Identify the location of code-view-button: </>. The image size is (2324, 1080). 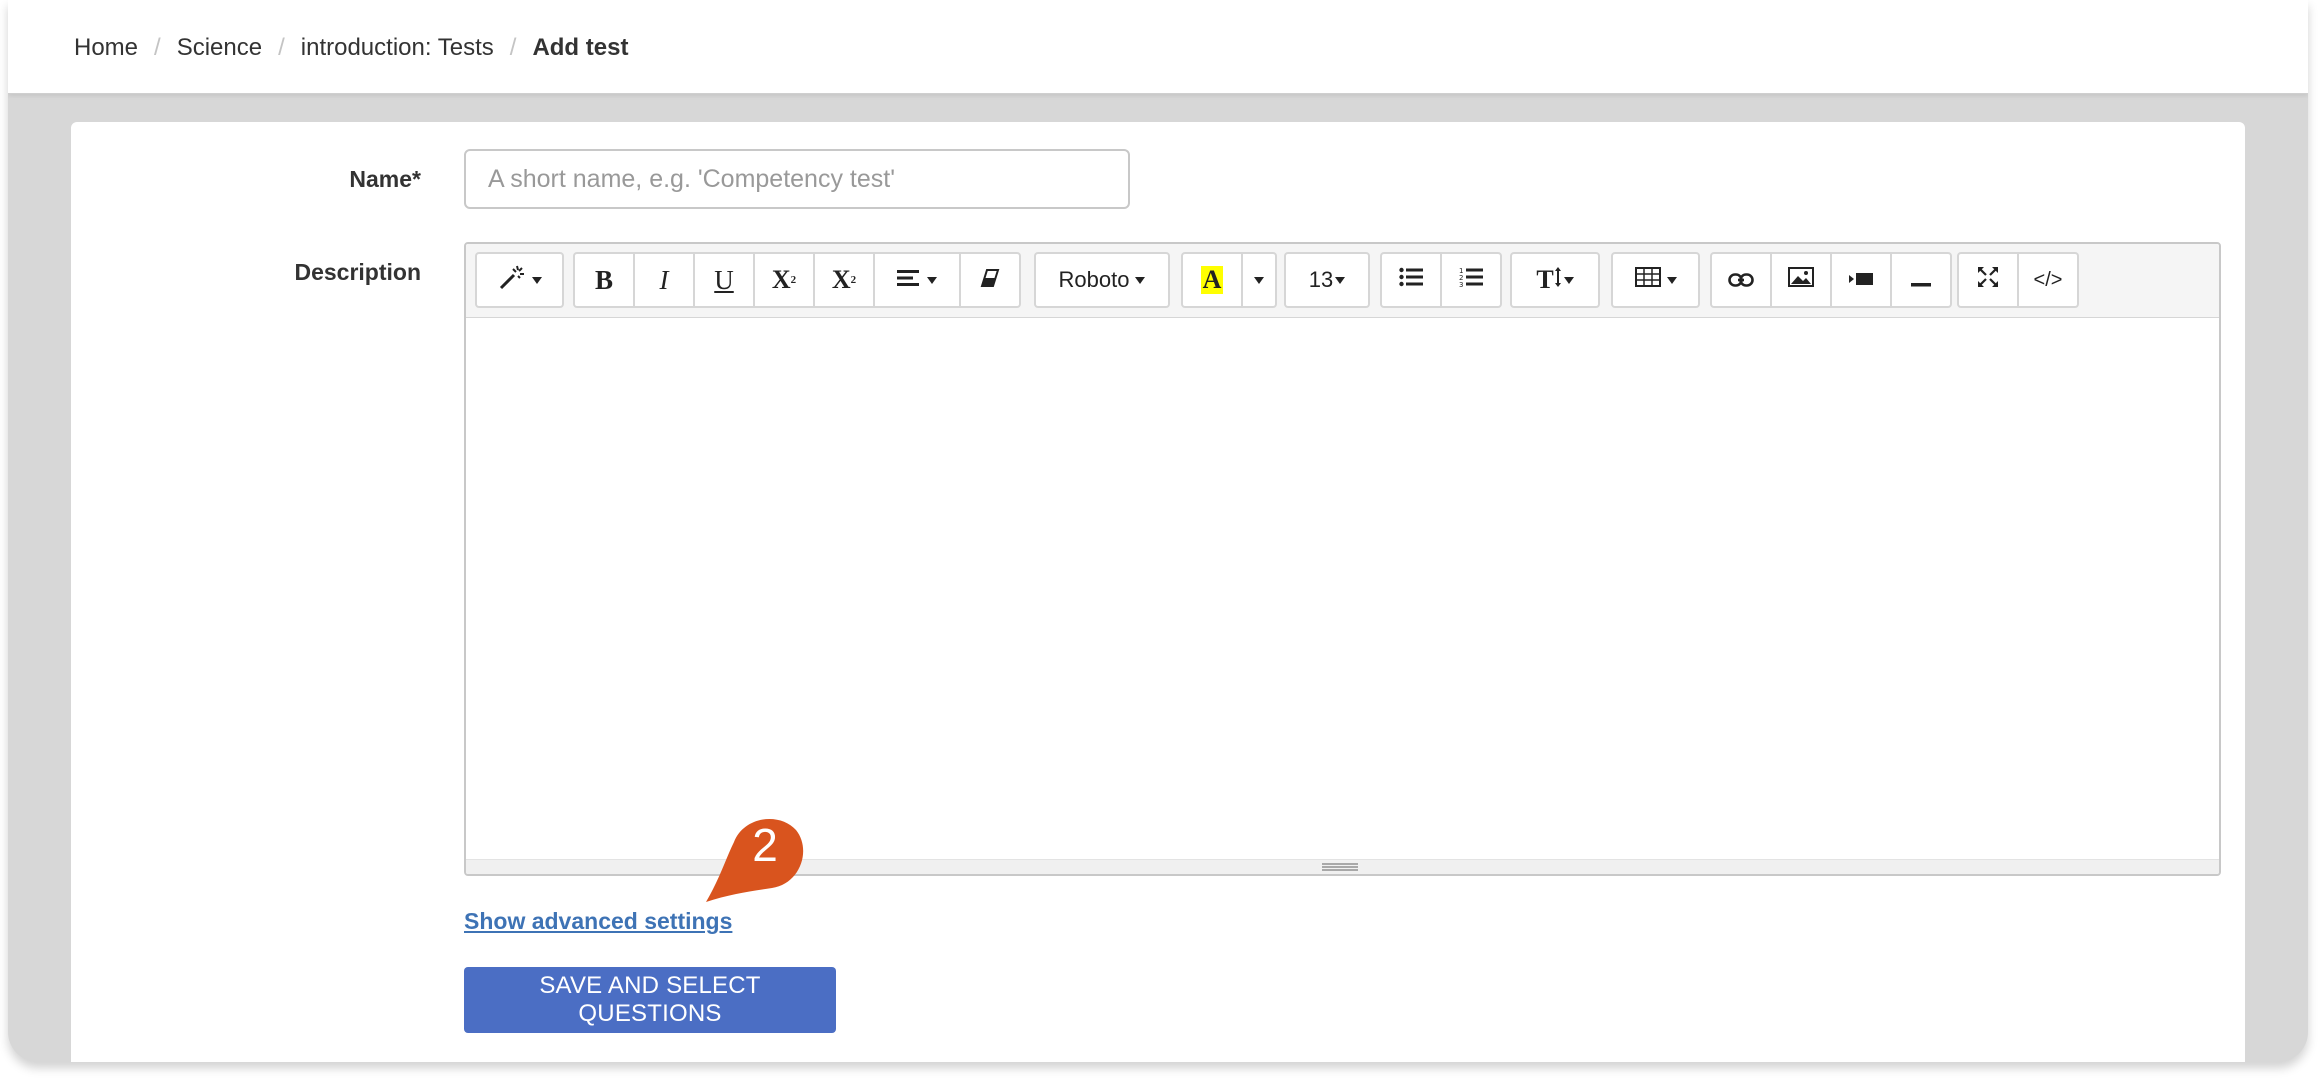
(2048, 280).